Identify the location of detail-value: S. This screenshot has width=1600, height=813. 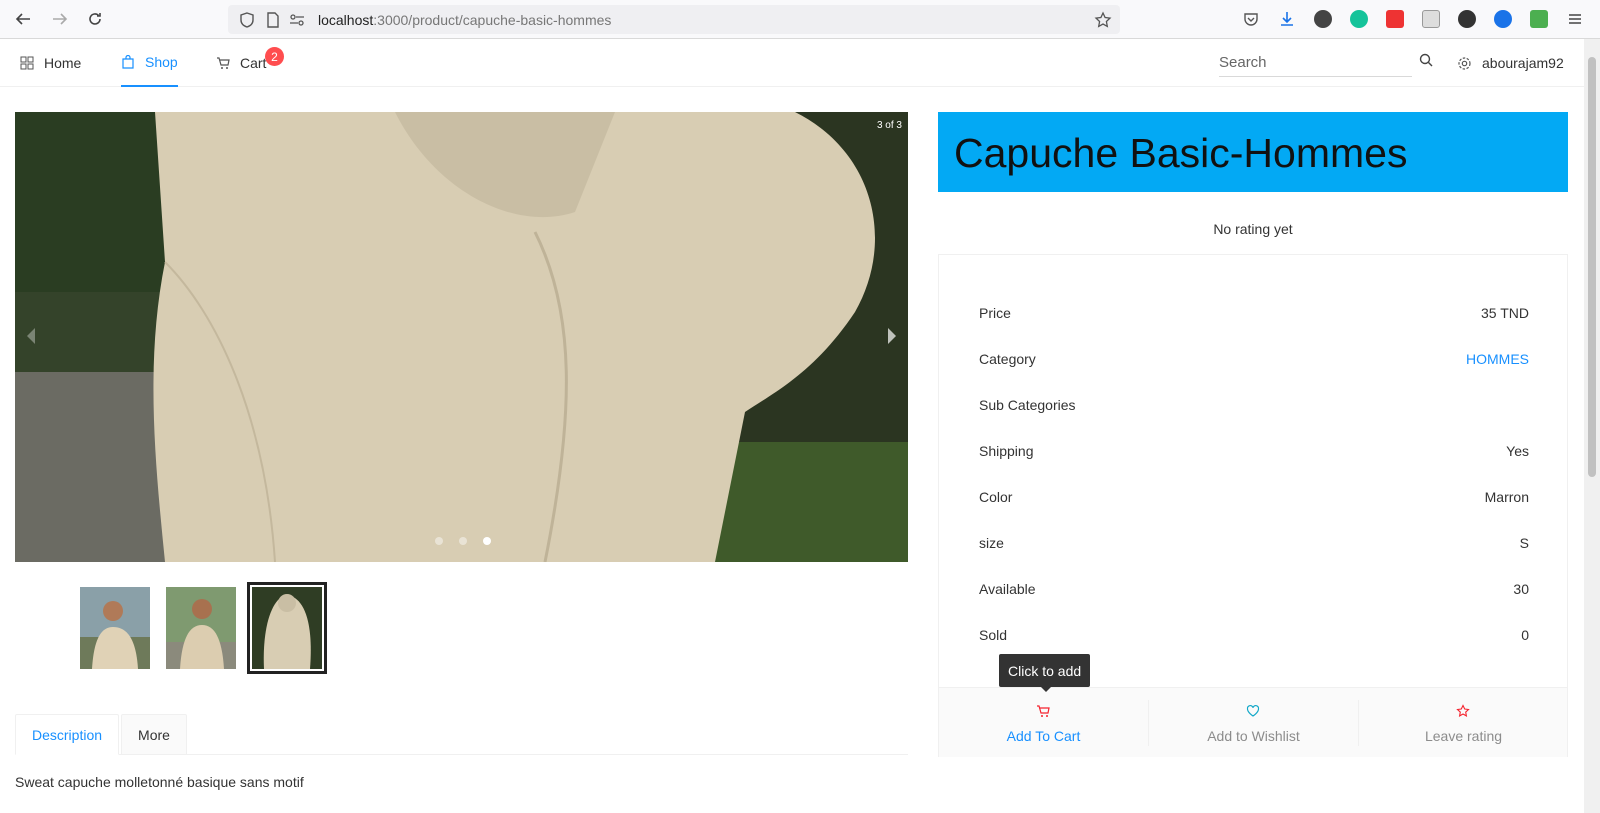
(1524, 543).